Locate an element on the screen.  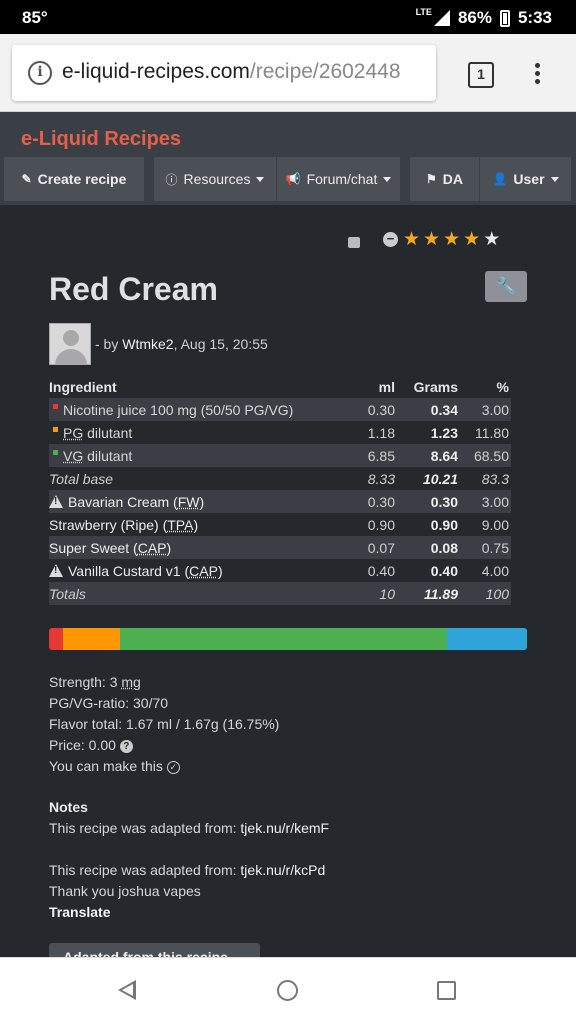
ml-value: 1.18 is located at coordinates (381, 432).